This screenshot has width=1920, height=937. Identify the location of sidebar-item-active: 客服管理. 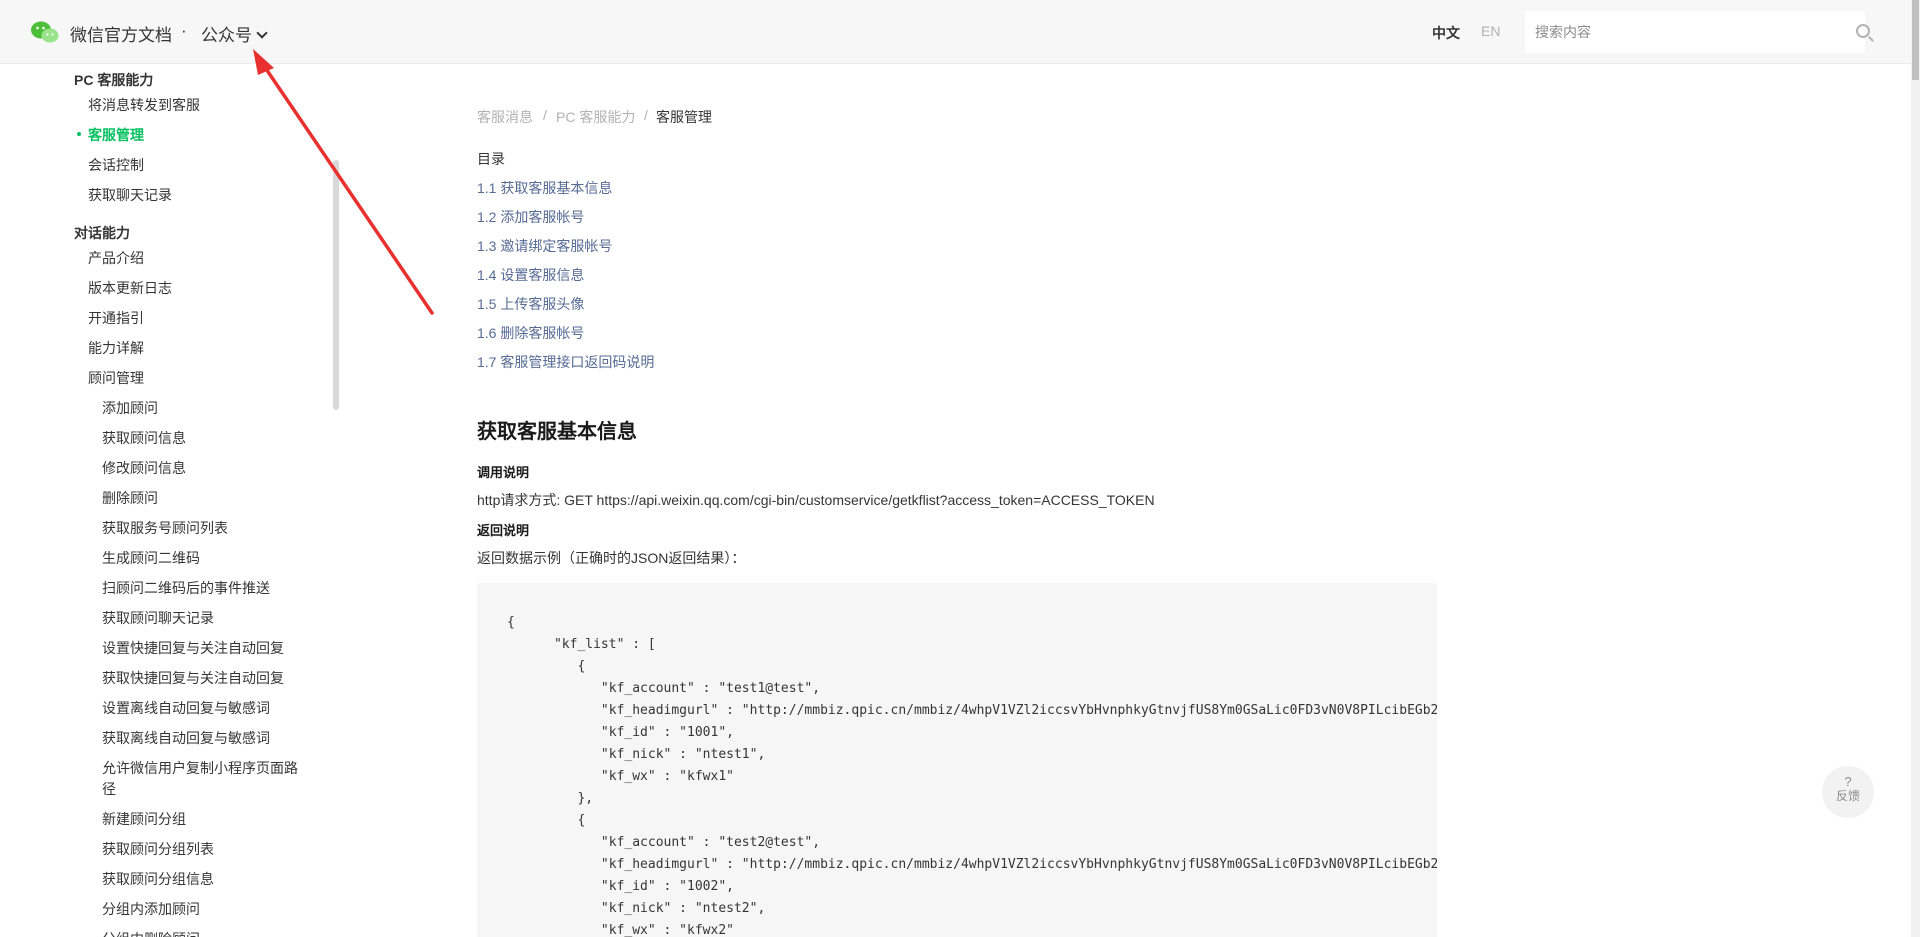
(110, 135).